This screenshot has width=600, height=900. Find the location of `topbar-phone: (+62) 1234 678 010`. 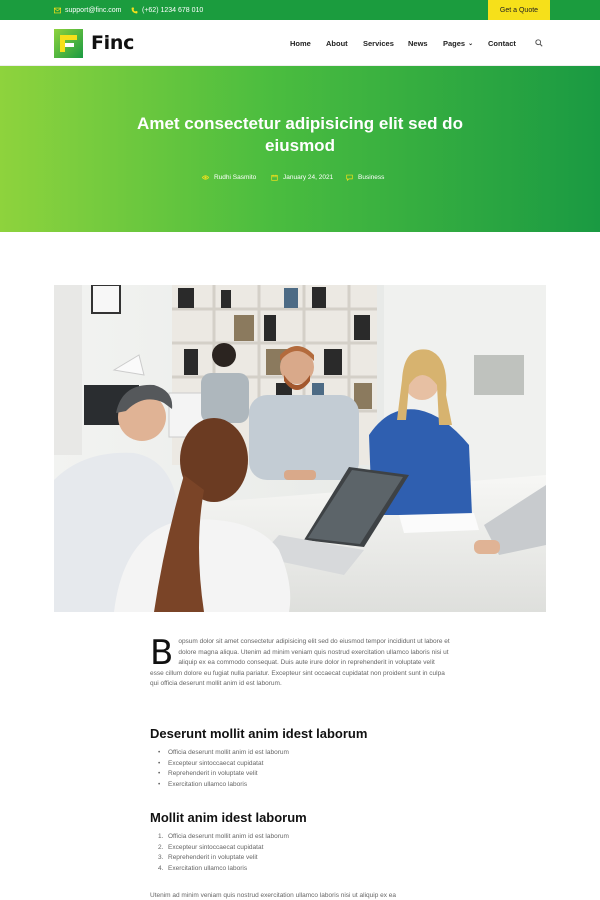

topbar-phone: (+62) 1234 678 010 is located at coordinates (167, 10).